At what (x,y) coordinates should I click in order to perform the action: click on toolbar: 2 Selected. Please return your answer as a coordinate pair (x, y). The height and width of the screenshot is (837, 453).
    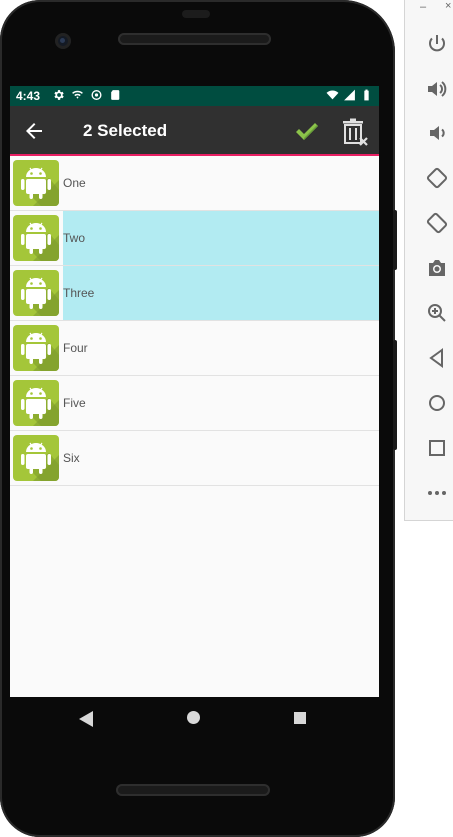
    Looking at the image, I should click on (194, 131).